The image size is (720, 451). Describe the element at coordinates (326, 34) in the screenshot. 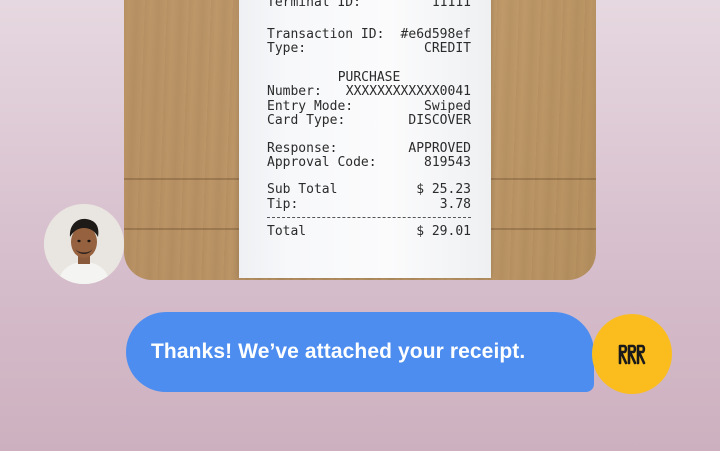

I see `receipt-label: Transaction ID:` at that location.